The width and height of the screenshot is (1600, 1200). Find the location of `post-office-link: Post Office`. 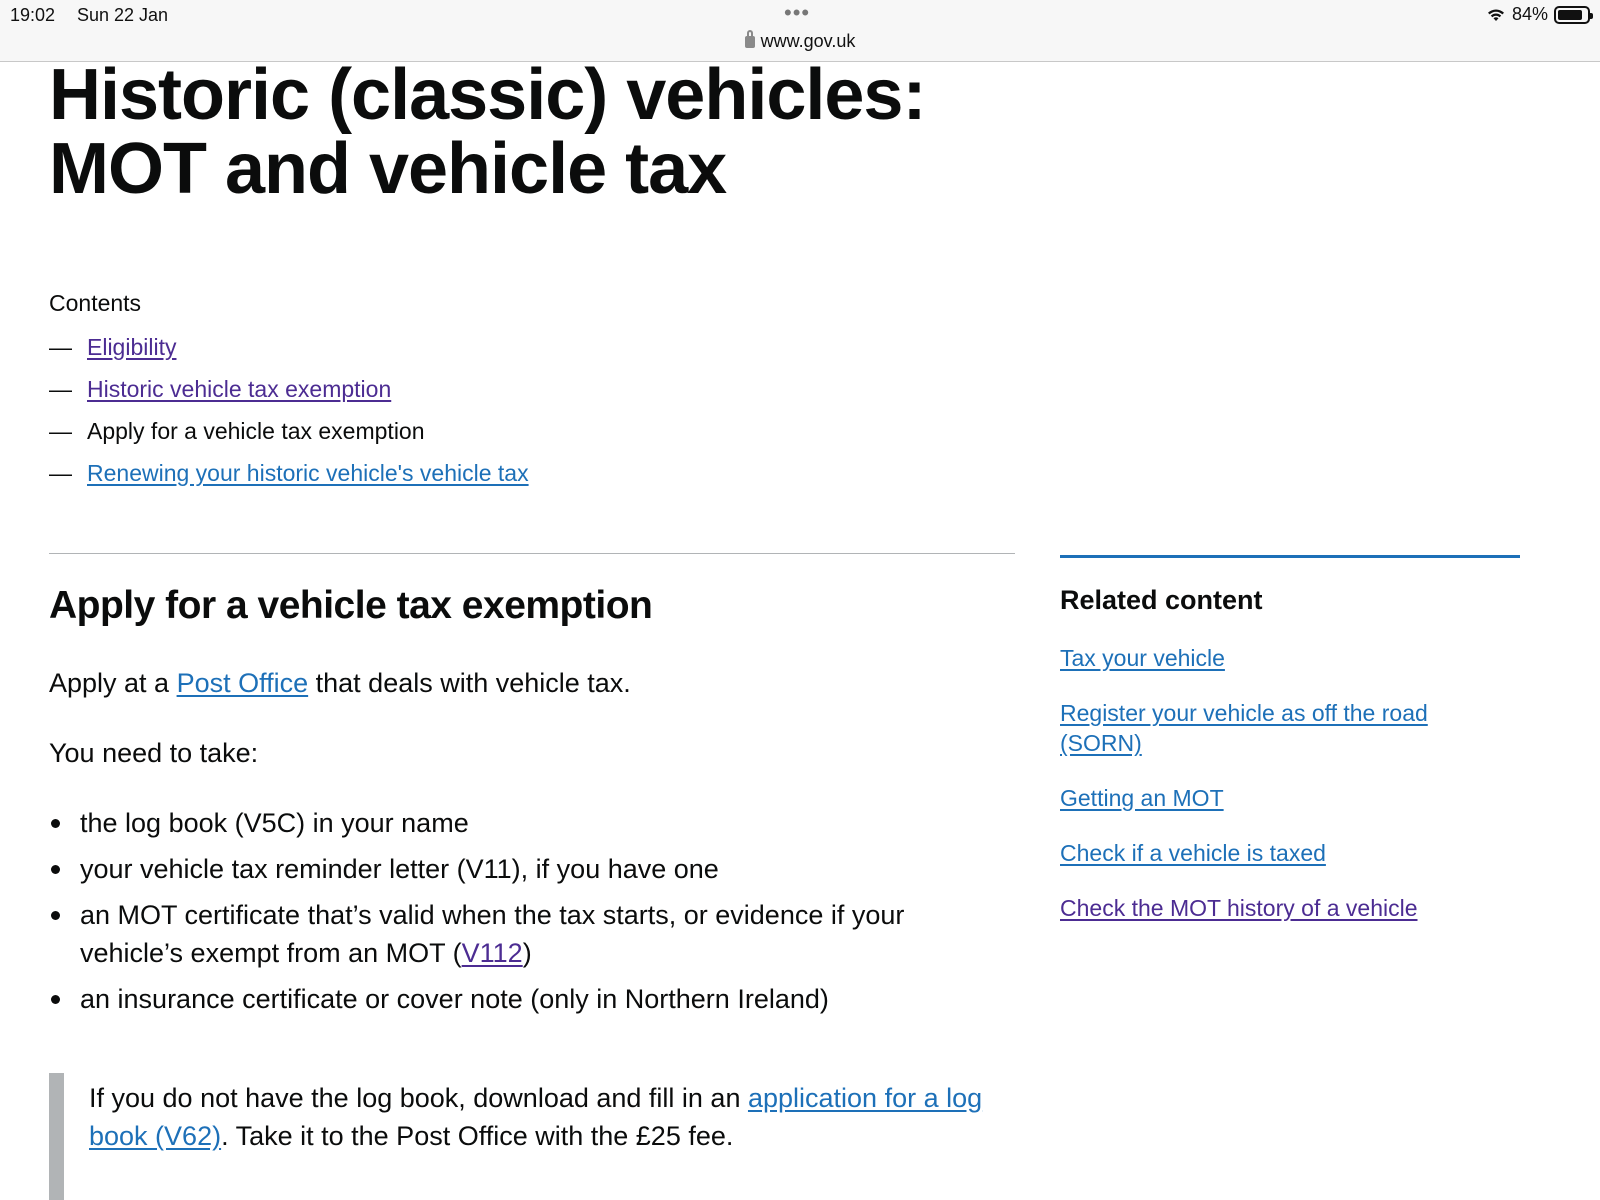

post-office-link: Post Office is located at coordinates (243, 683).